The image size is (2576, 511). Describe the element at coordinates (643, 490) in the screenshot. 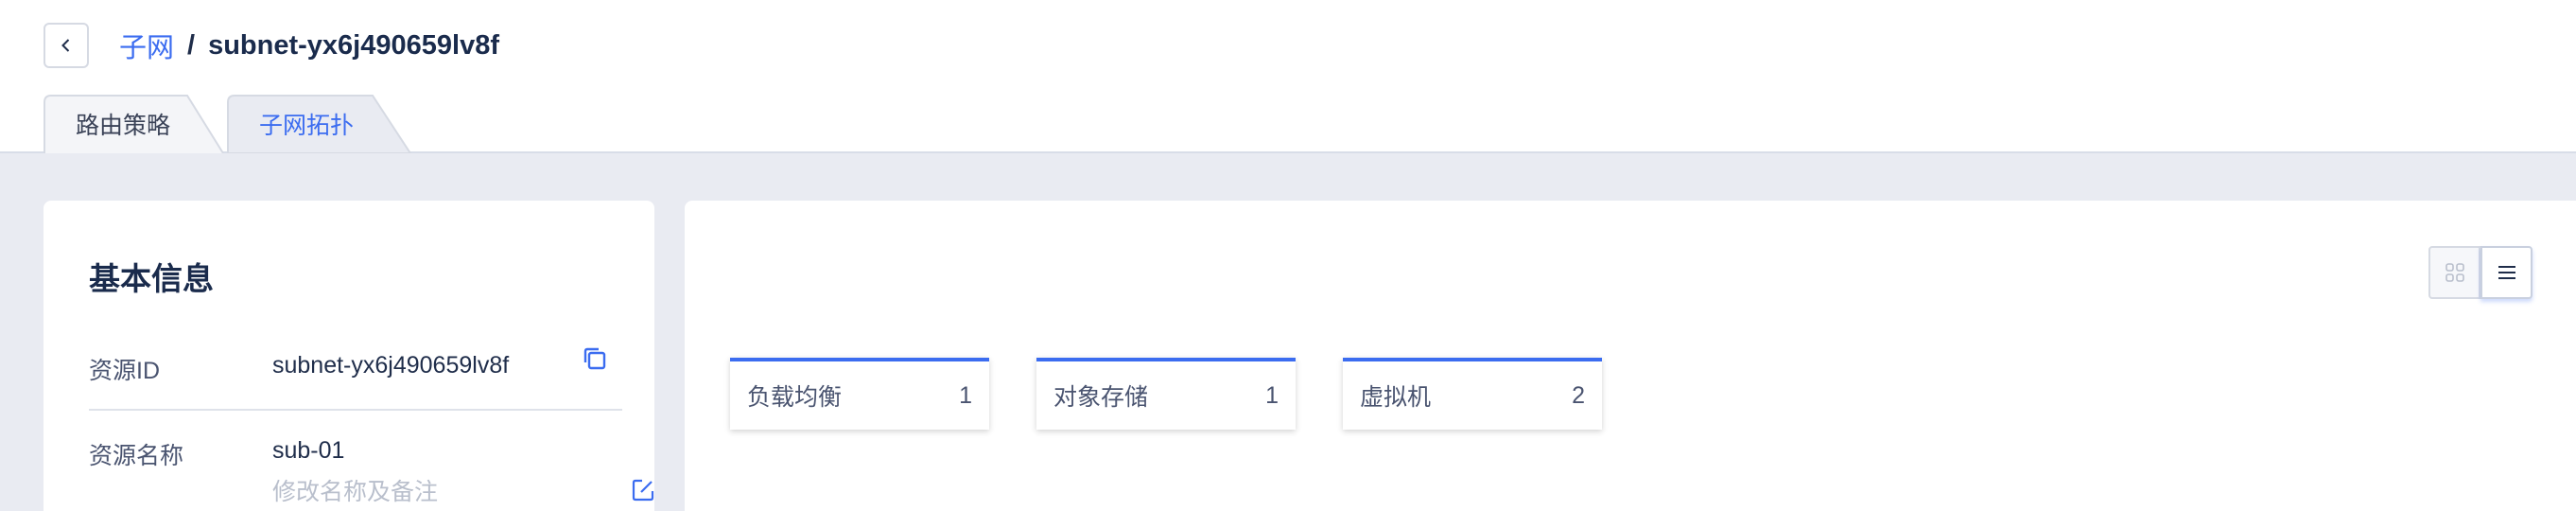

I see `edit-icon` at that location.